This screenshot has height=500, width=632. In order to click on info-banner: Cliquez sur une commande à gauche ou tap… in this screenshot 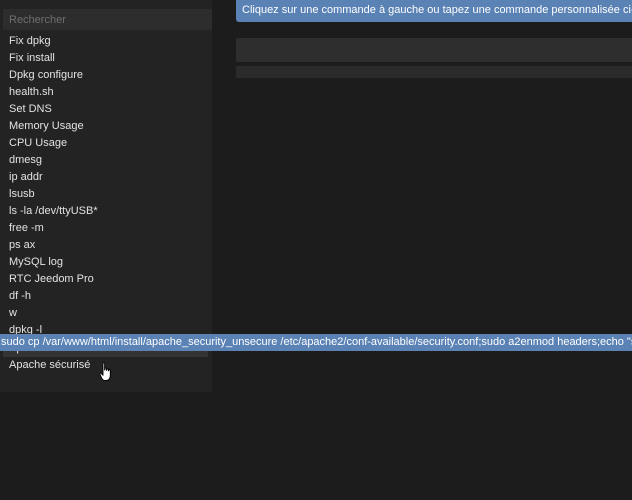, I will do `click(434, 11)`.